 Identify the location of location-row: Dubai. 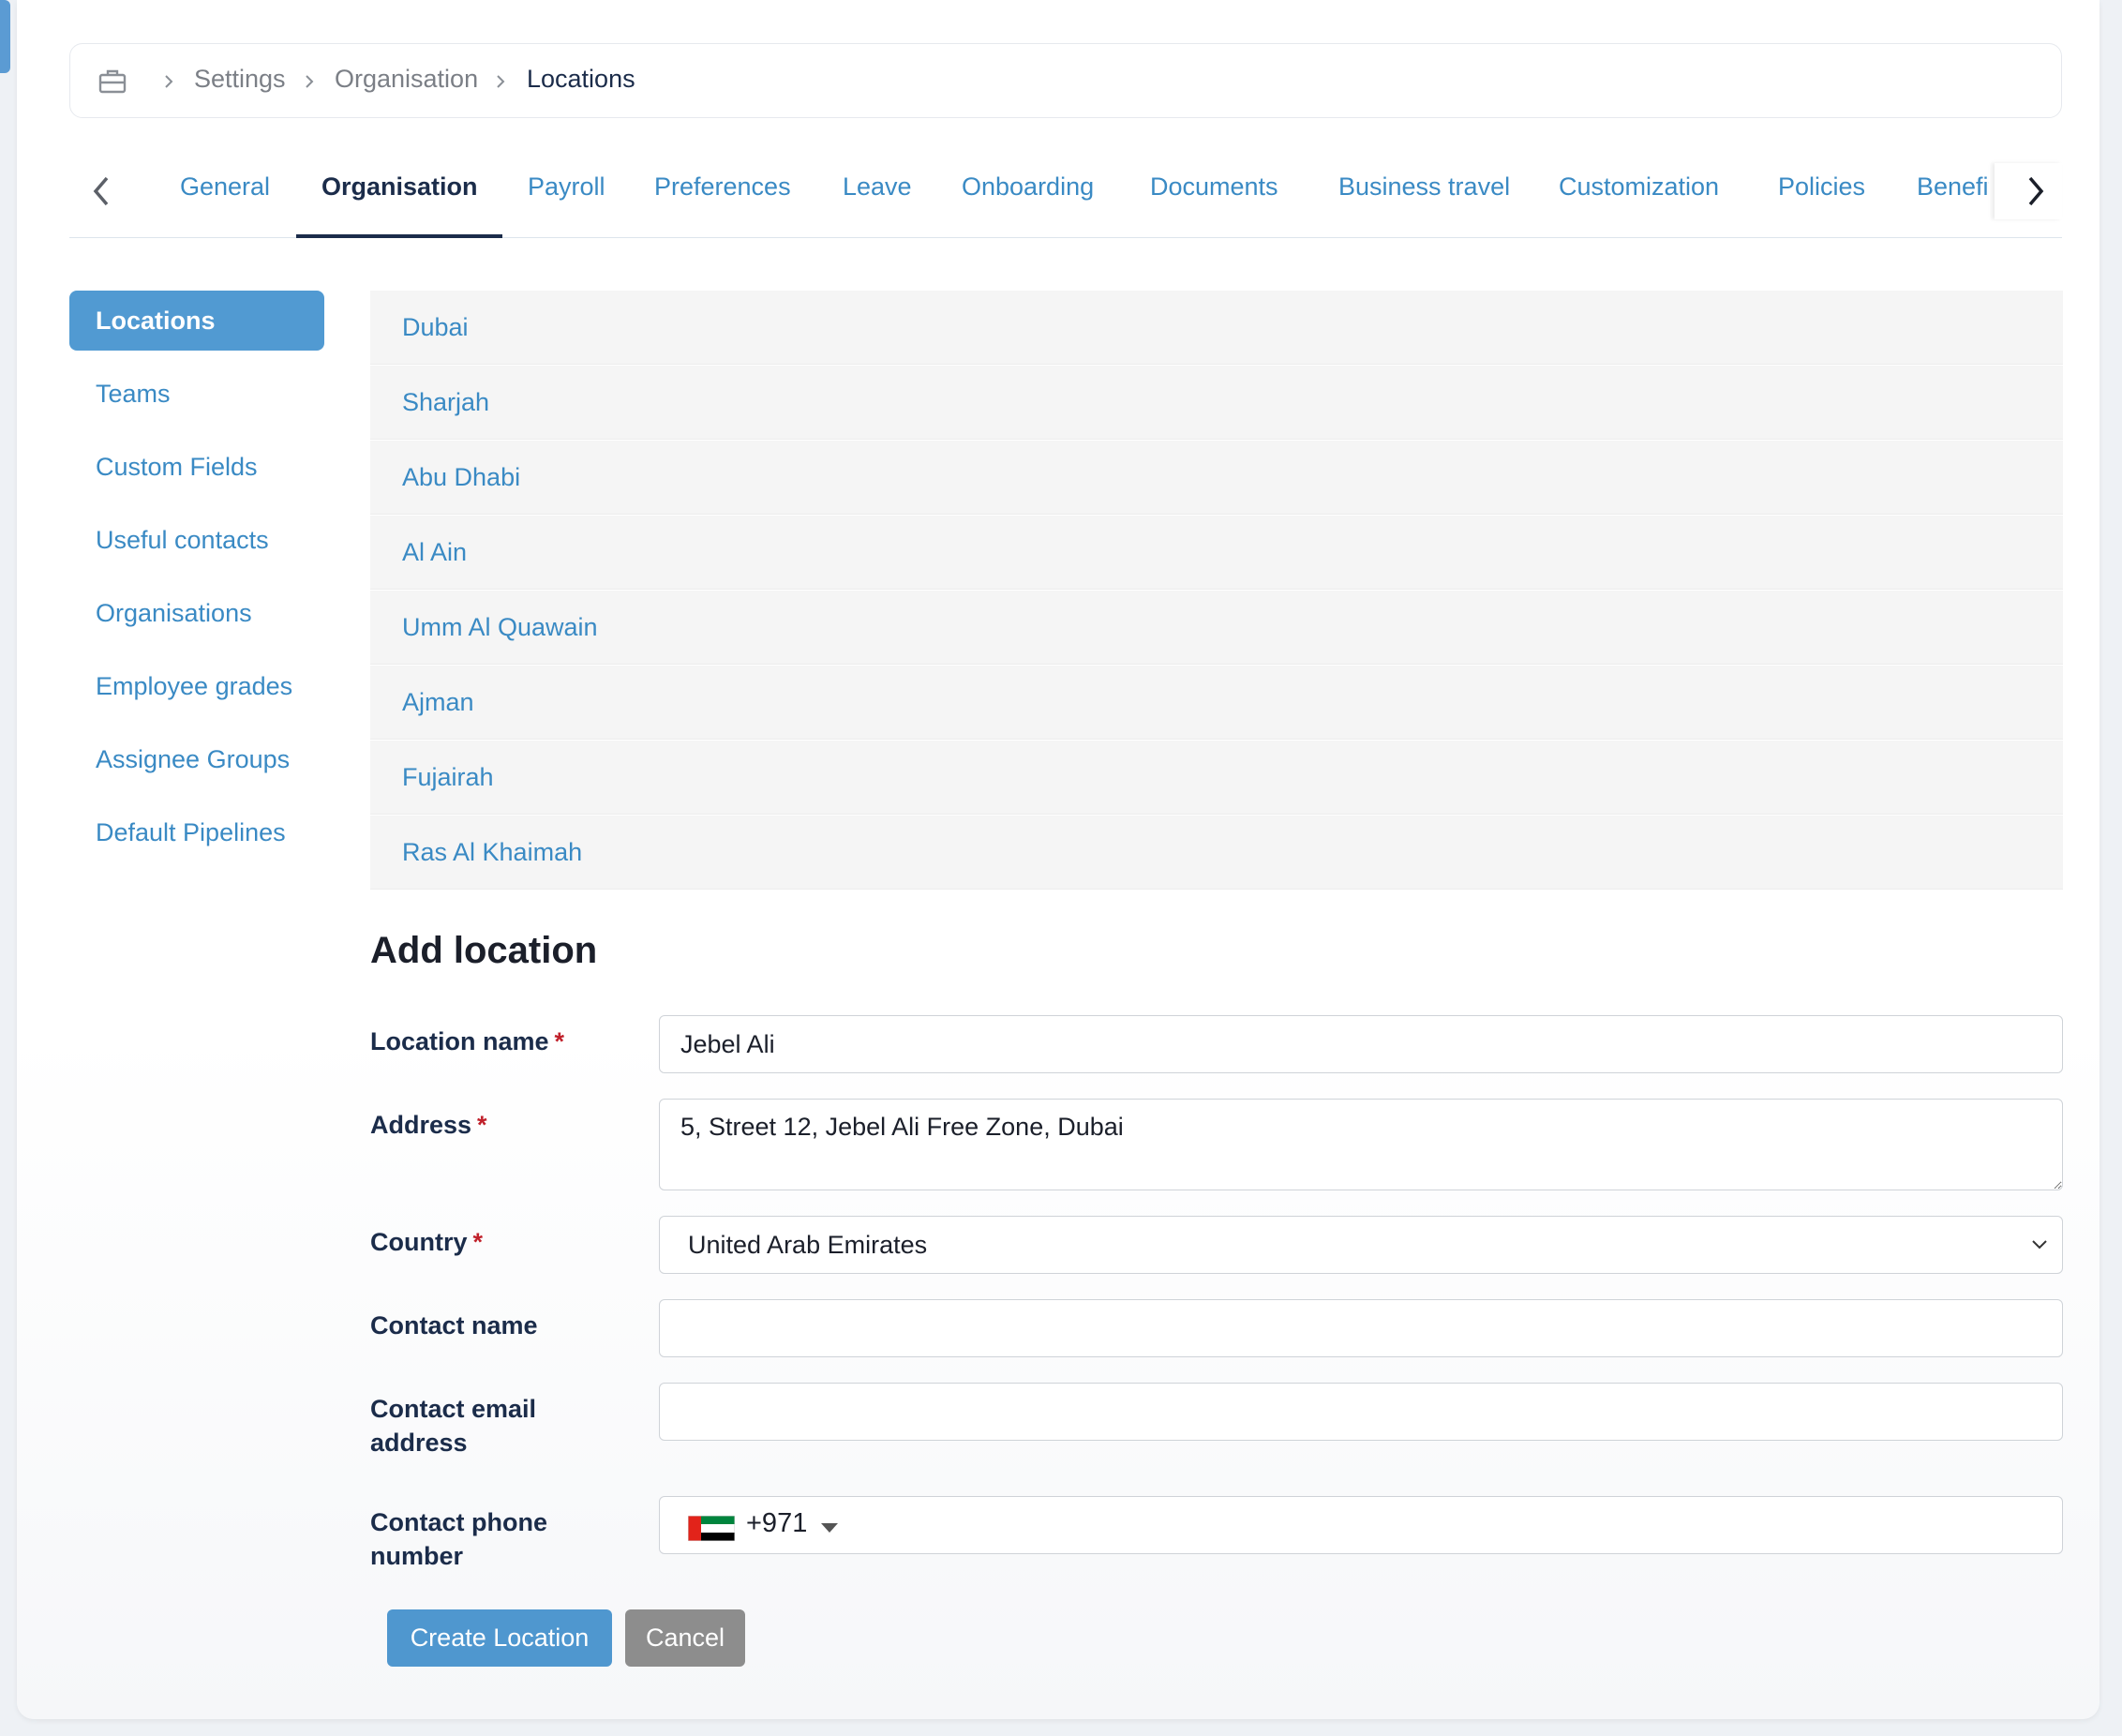
(1216, 328).